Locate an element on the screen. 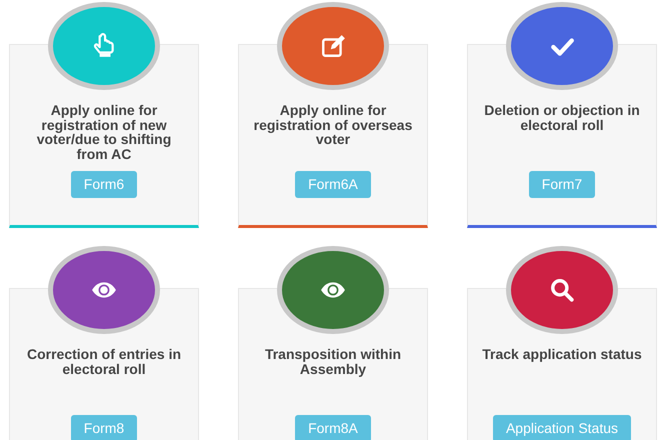 This screenshot has height=440, width=660. search-icon is located at coordinates (562, 290).